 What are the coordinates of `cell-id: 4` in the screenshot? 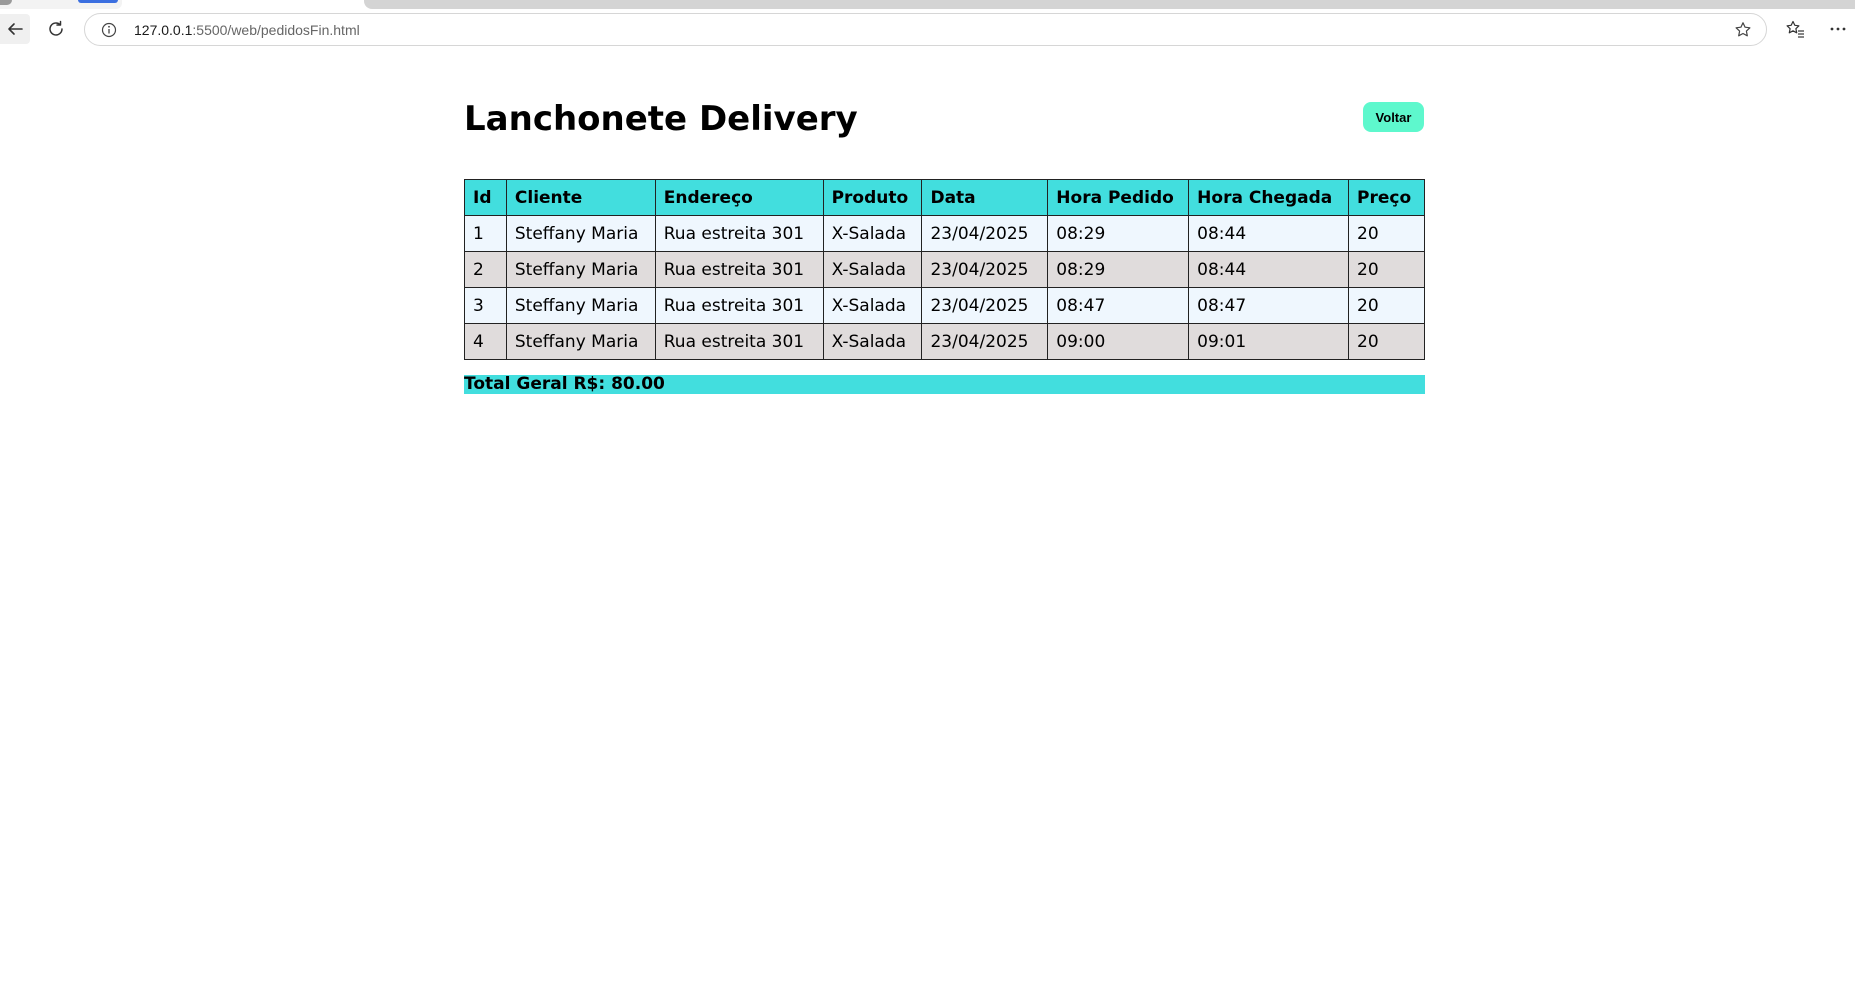 It's located at (485, 341).